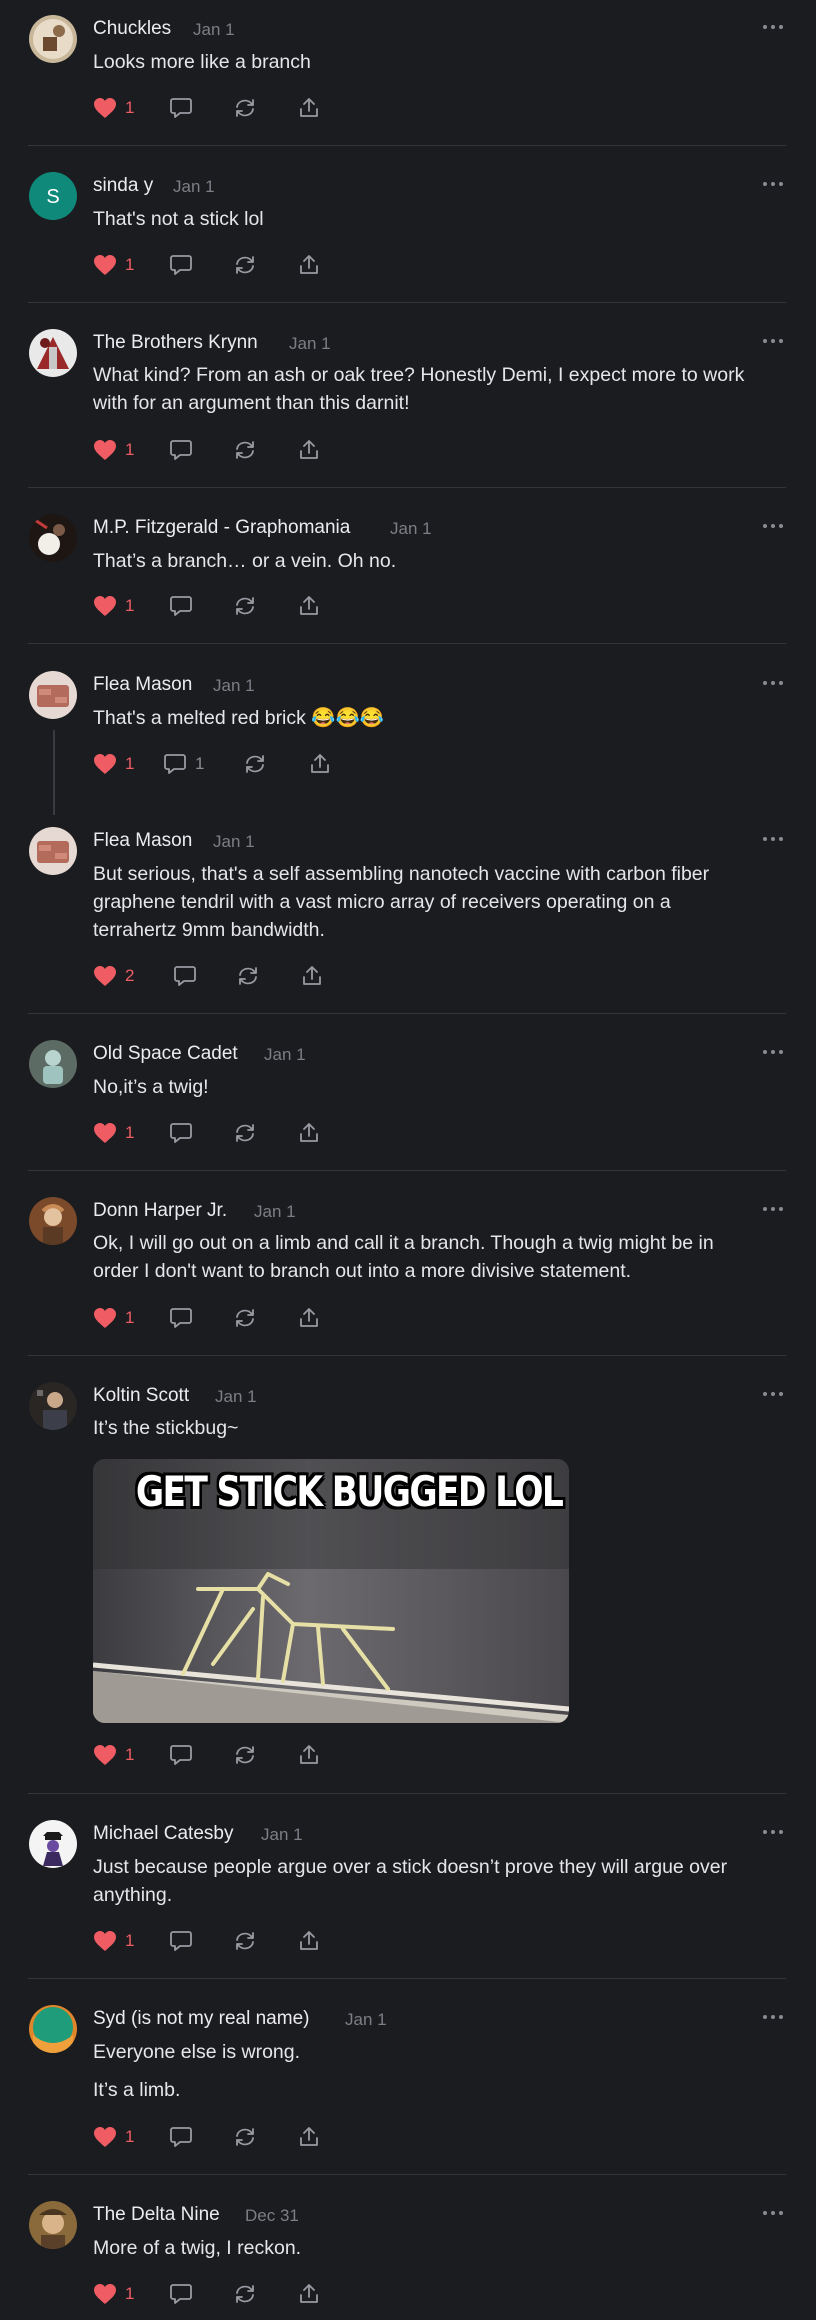  Describe the element at coordinates (183, 764) in the screenshot. I see `reply-button: 1` at that location.